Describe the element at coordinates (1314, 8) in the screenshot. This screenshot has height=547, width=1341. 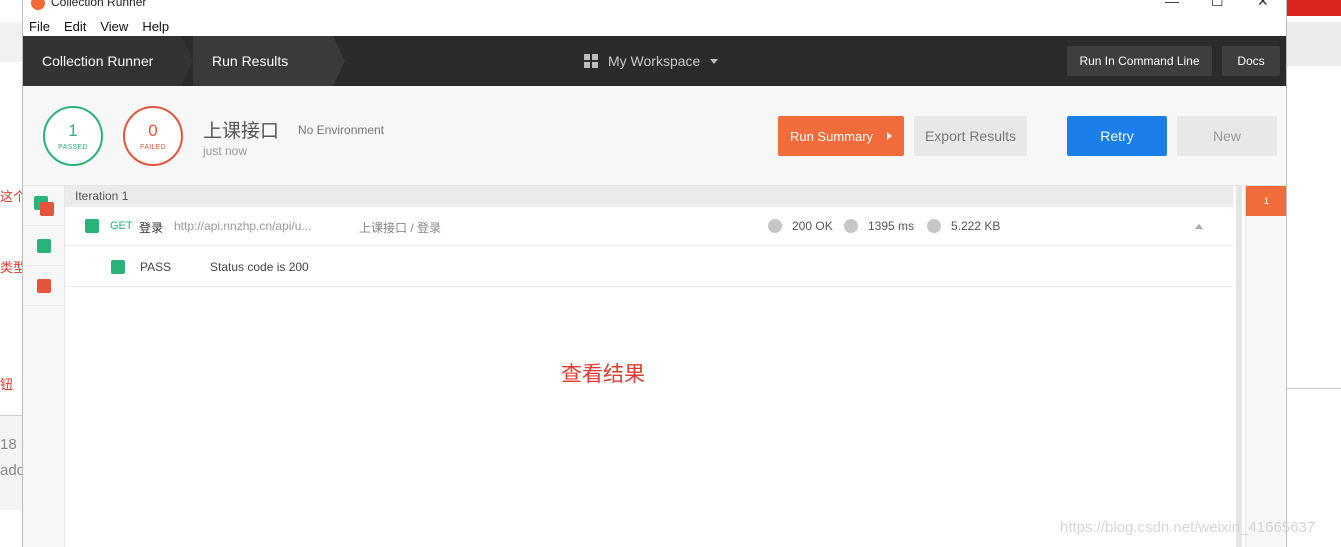
I see `background-red-bar` at that location.